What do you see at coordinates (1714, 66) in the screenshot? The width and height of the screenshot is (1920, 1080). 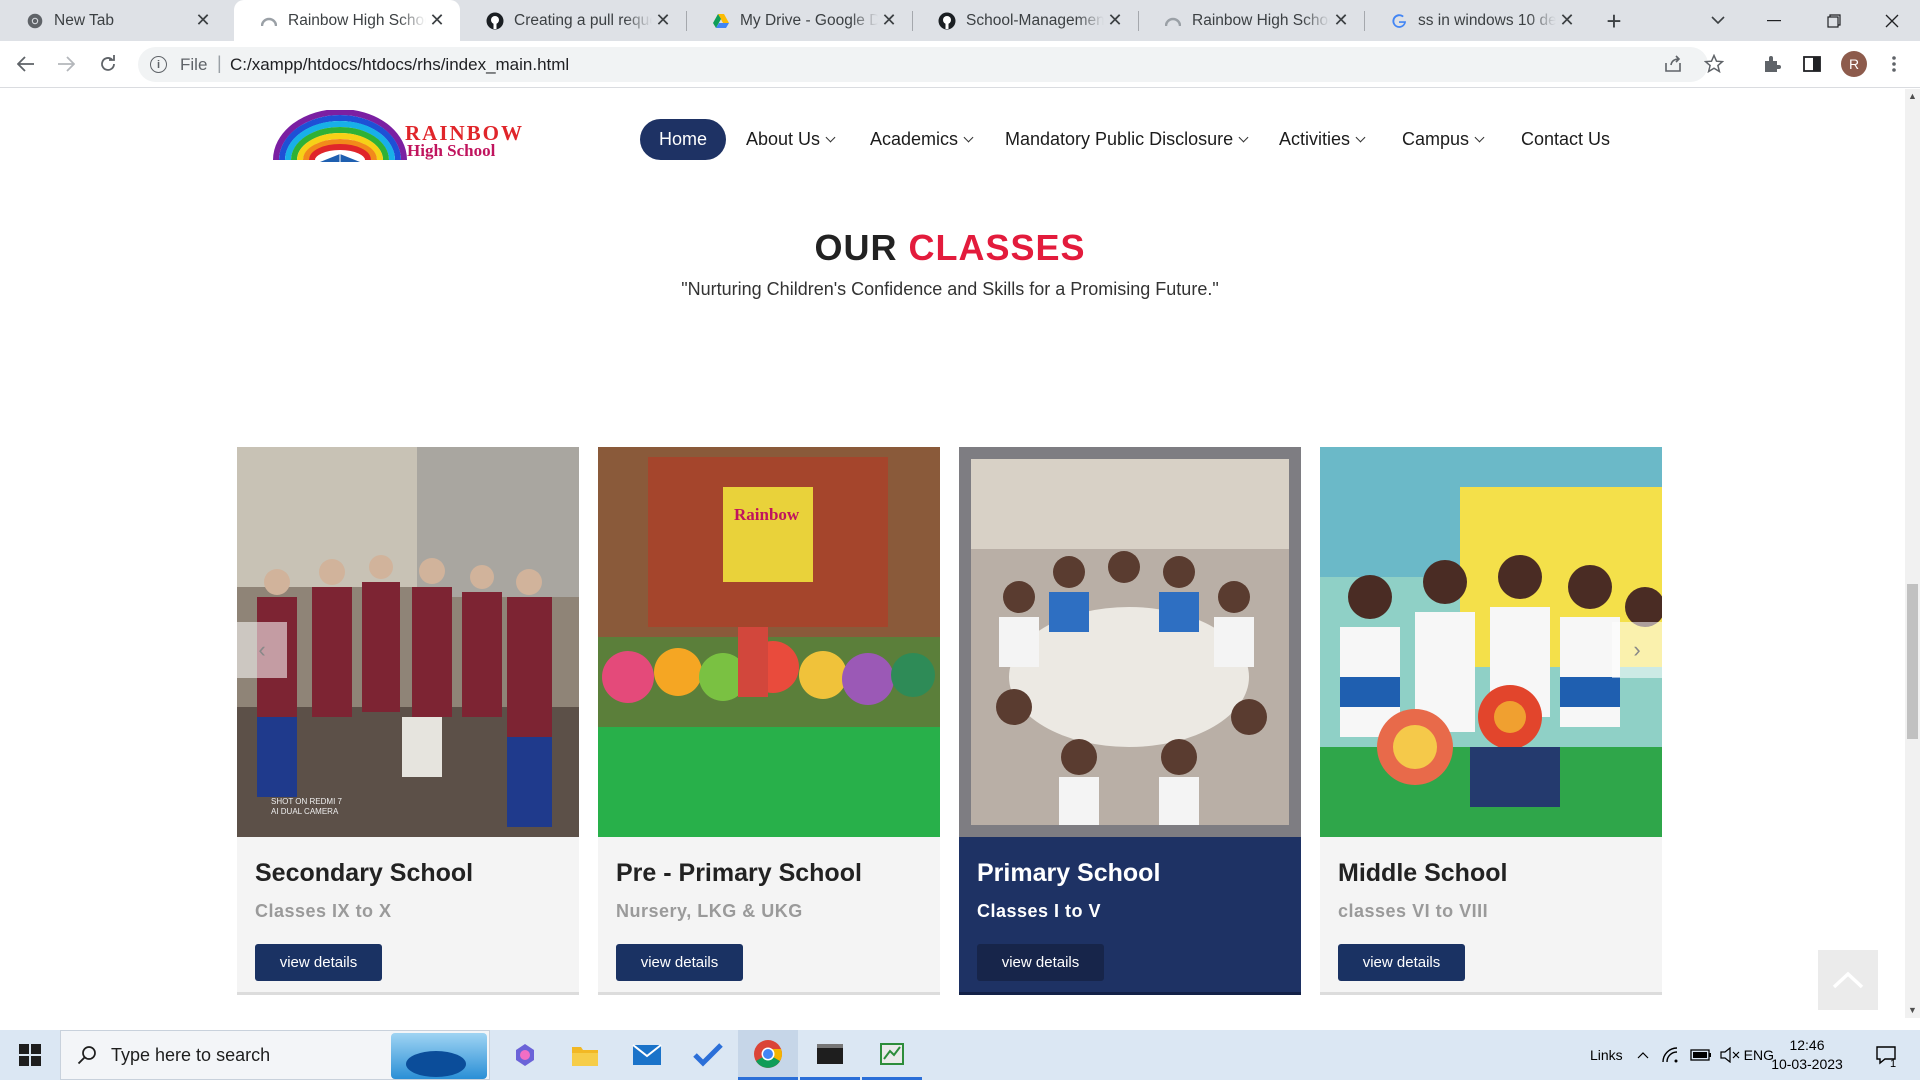 I see `bookmark-star-icon` at bounding box center [1714, 66].